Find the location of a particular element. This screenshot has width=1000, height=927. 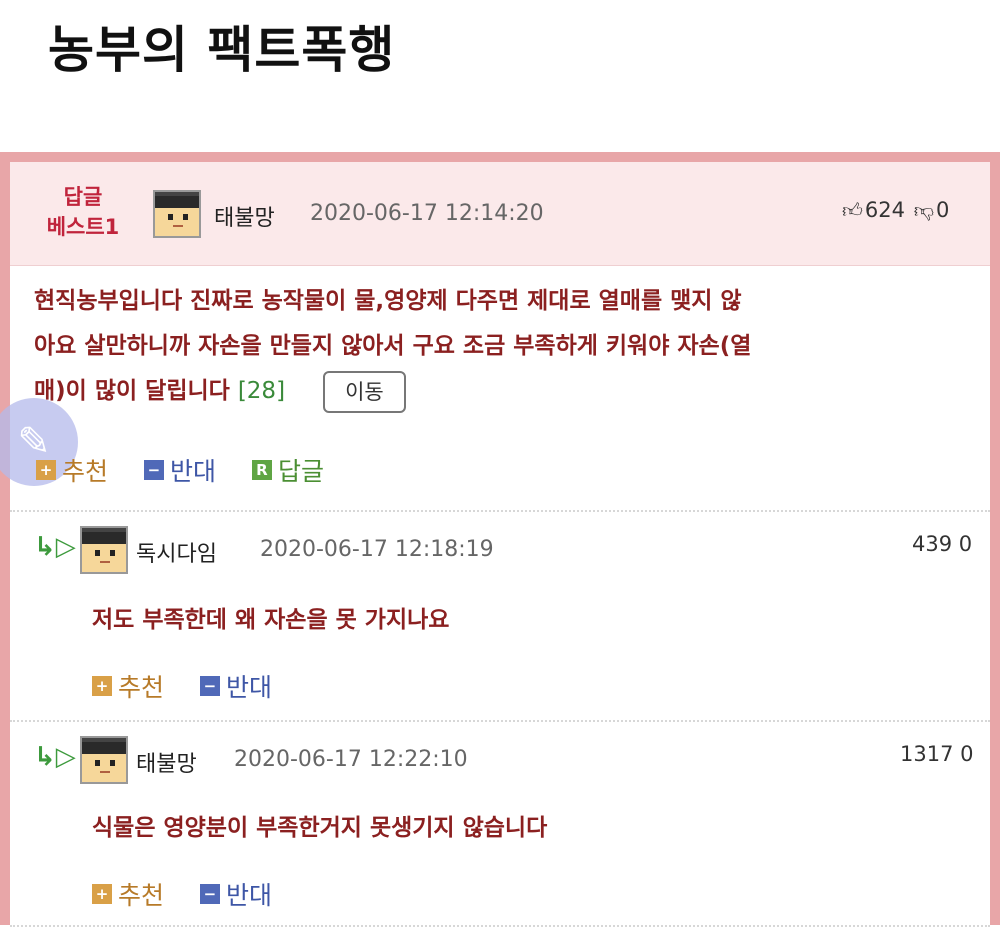

best-badge: 답글 베스트1 is located at coordinates (83, 212).